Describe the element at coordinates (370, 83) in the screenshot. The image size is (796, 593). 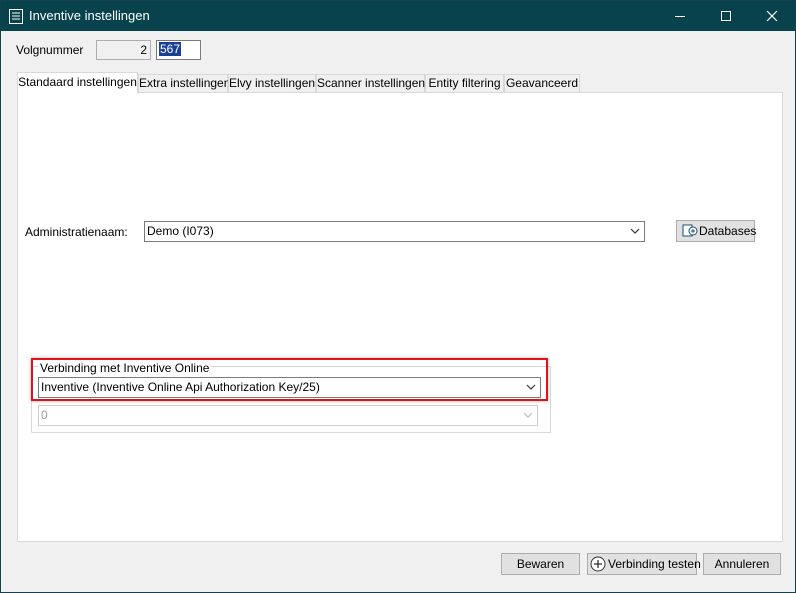
I see `tab-scanner-instellingen: Scanner instellingen` at that location.